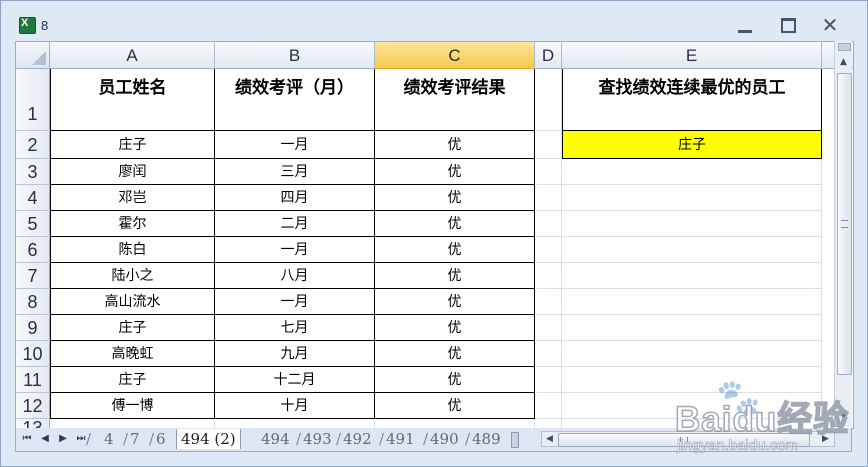  What do you see at coordinates (548, 55) in the screenshot?
I see `column-header-d: D` at bounding box center [548, 55].